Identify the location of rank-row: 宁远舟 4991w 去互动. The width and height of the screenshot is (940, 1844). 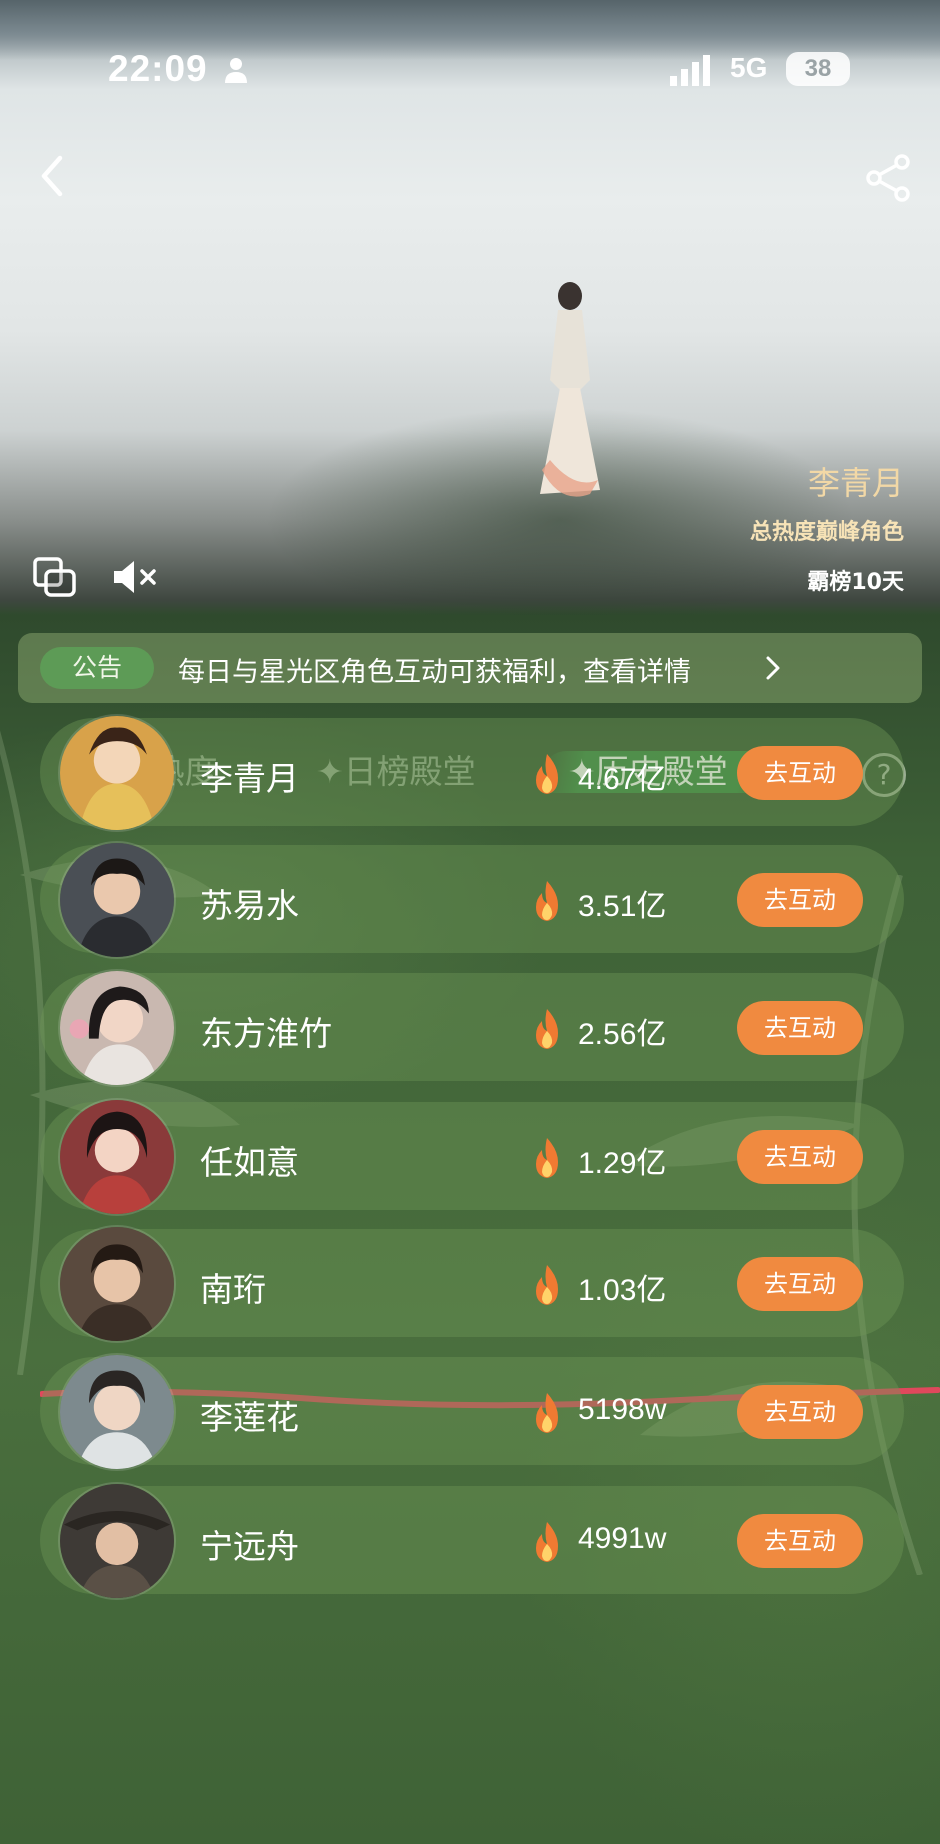
(472, 1541).